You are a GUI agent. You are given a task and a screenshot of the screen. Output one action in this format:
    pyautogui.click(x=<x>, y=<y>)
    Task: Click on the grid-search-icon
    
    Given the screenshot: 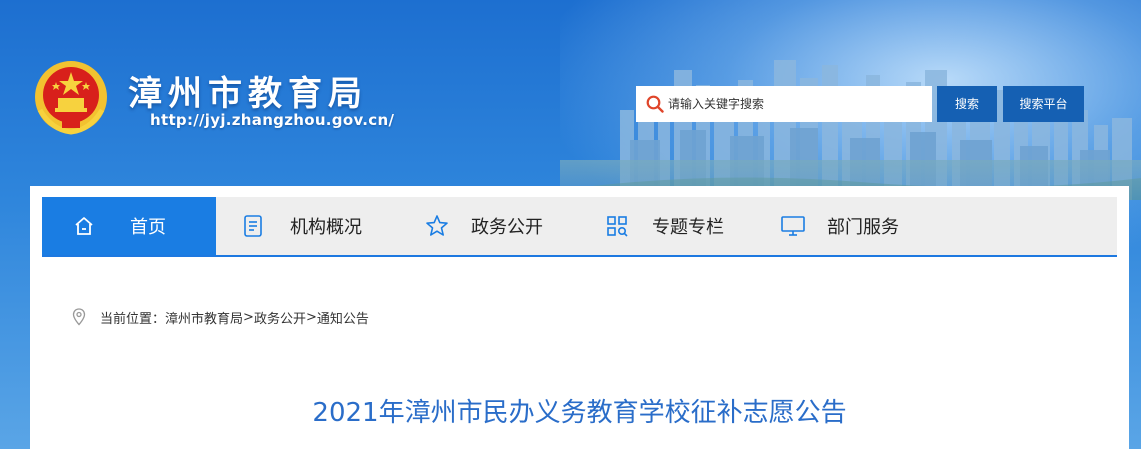 What is the action you would take?
    pyautogui.click(x=617, y=226)
    